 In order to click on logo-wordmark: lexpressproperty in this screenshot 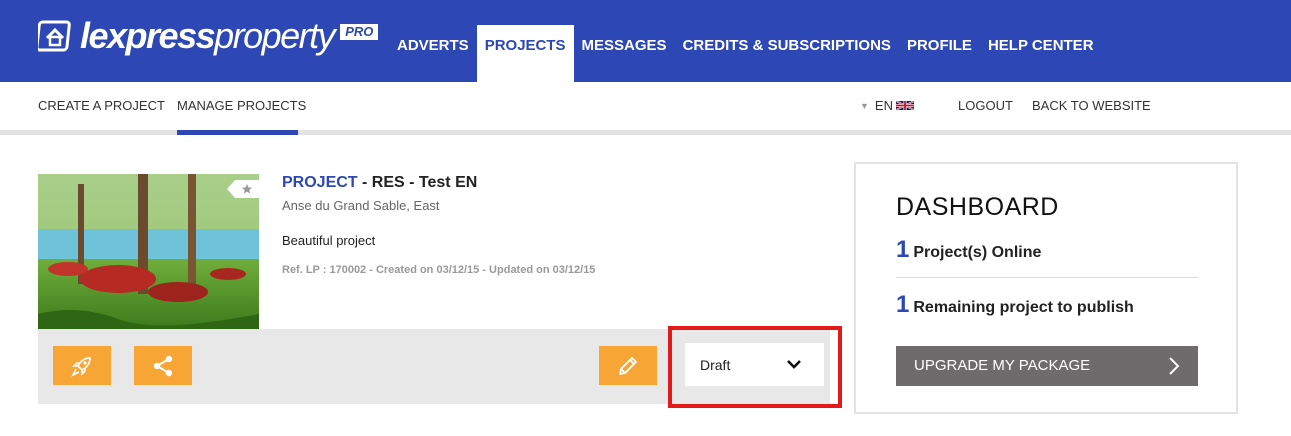, I will do `click(208, 35)`.